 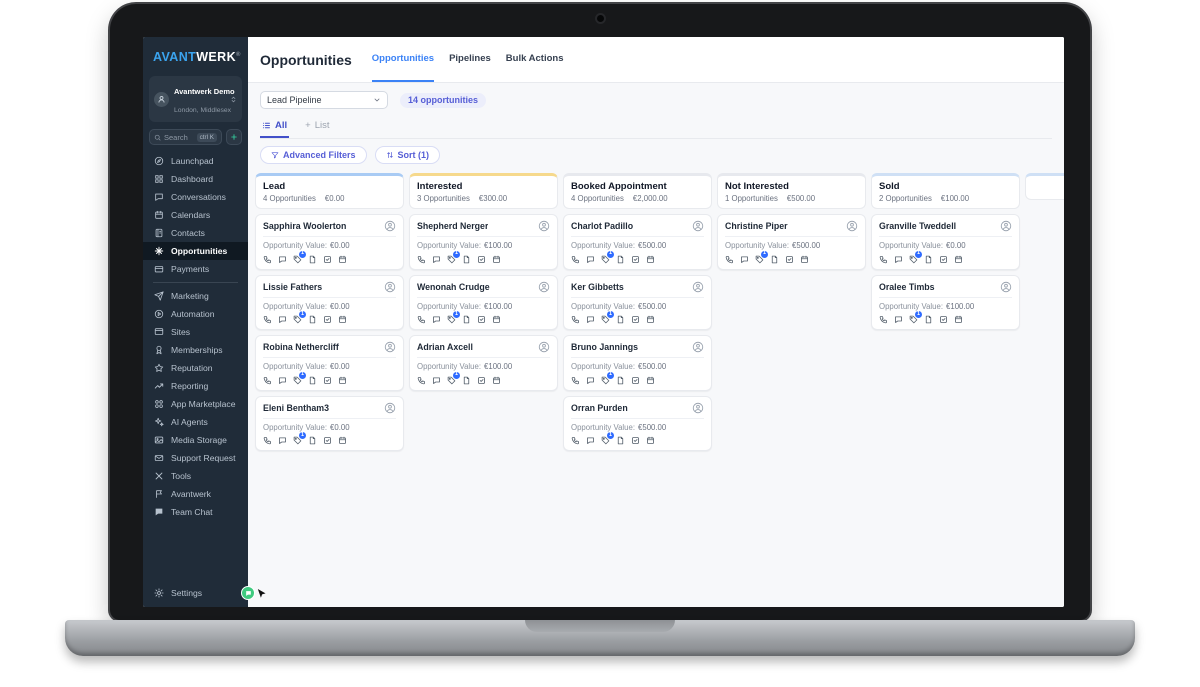 I want to click on sidebar-item-calendars: Calendars, so click(x=195, y=215).